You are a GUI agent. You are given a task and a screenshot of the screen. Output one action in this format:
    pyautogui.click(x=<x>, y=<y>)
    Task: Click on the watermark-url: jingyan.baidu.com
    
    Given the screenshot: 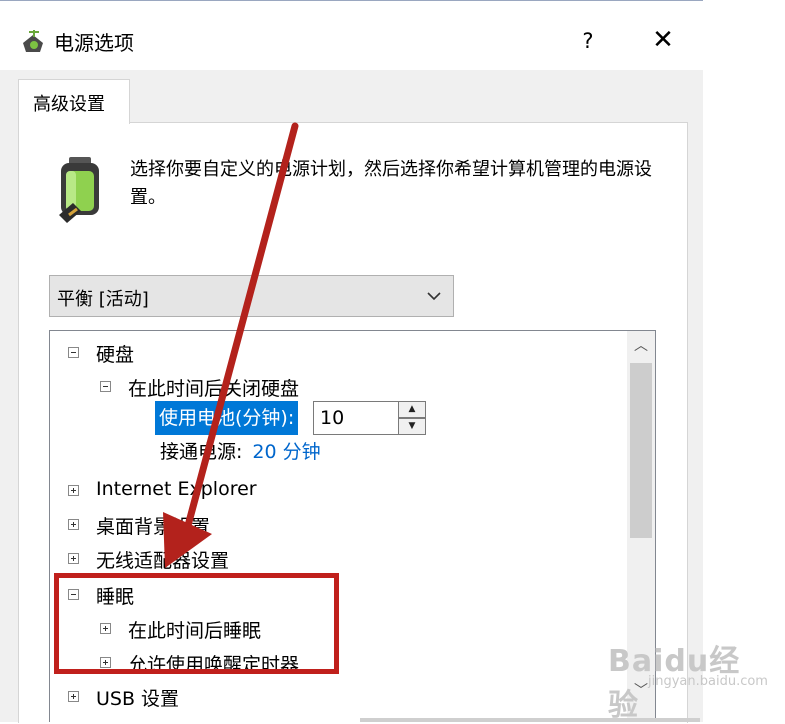 What is the action you would take?
    pyautogui.click(x=708, y=681)
    